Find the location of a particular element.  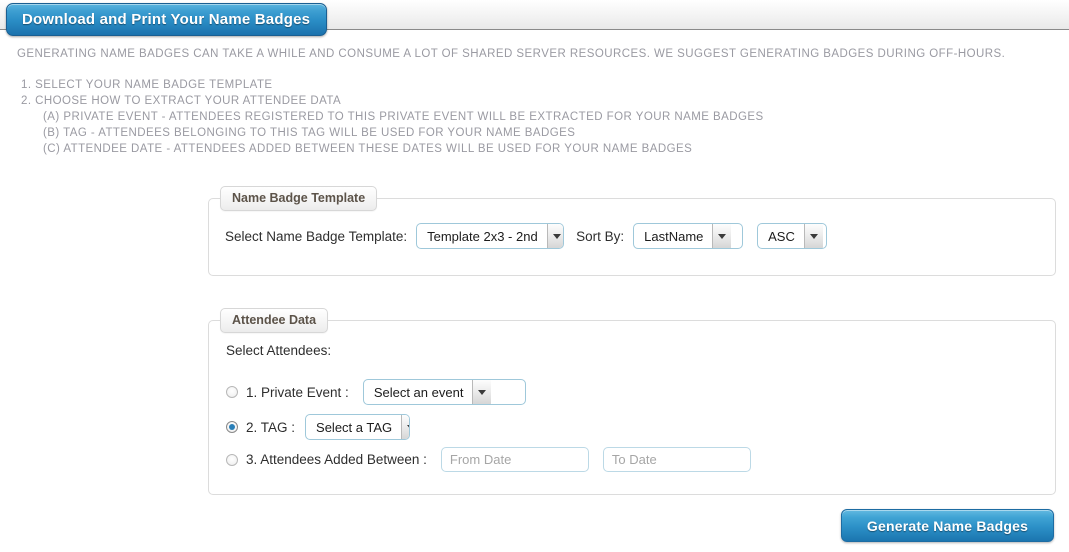

intro-spacer is located at coordinates (527, 69).